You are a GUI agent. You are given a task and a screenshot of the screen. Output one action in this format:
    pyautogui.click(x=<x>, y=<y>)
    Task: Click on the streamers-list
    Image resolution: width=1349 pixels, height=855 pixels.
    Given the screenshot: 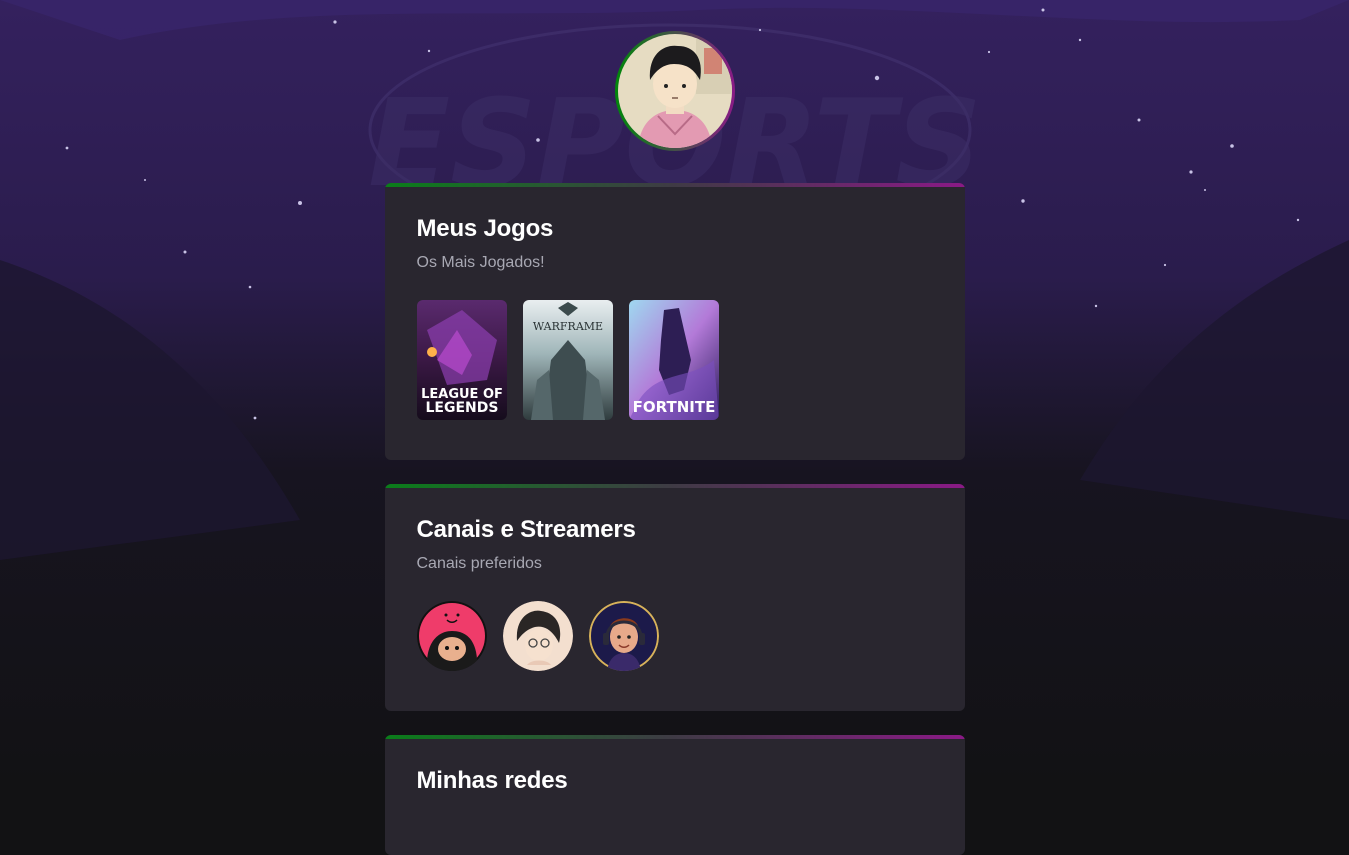 What is the action you would take?
    pyautogui.click(x=674, y=636)
    